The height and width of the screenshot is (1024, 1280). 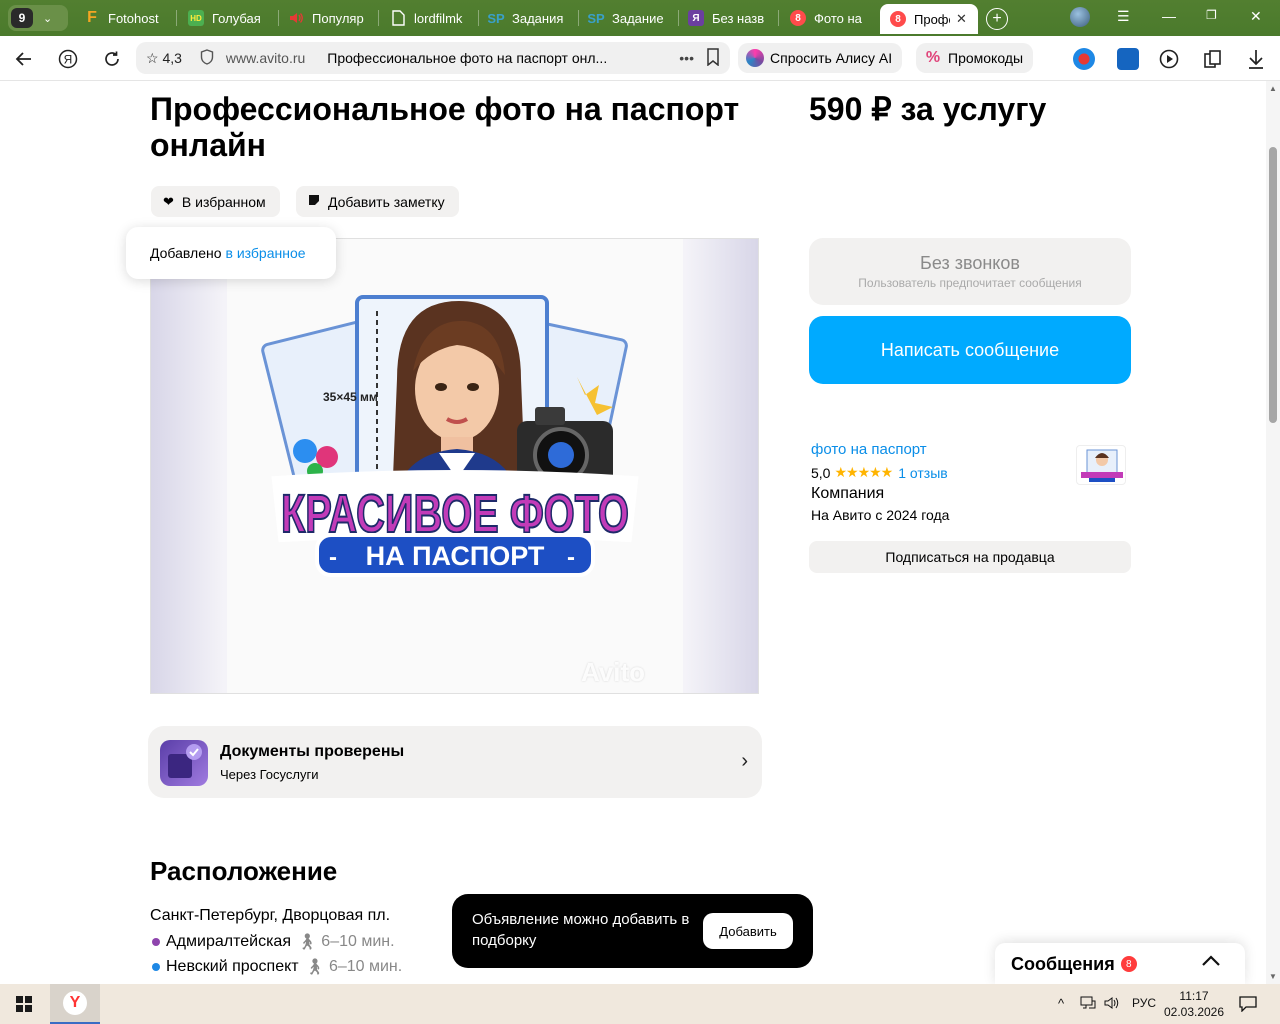 I want to click on documents-verified-title: Документы проверены, so click(x=312, y=751).